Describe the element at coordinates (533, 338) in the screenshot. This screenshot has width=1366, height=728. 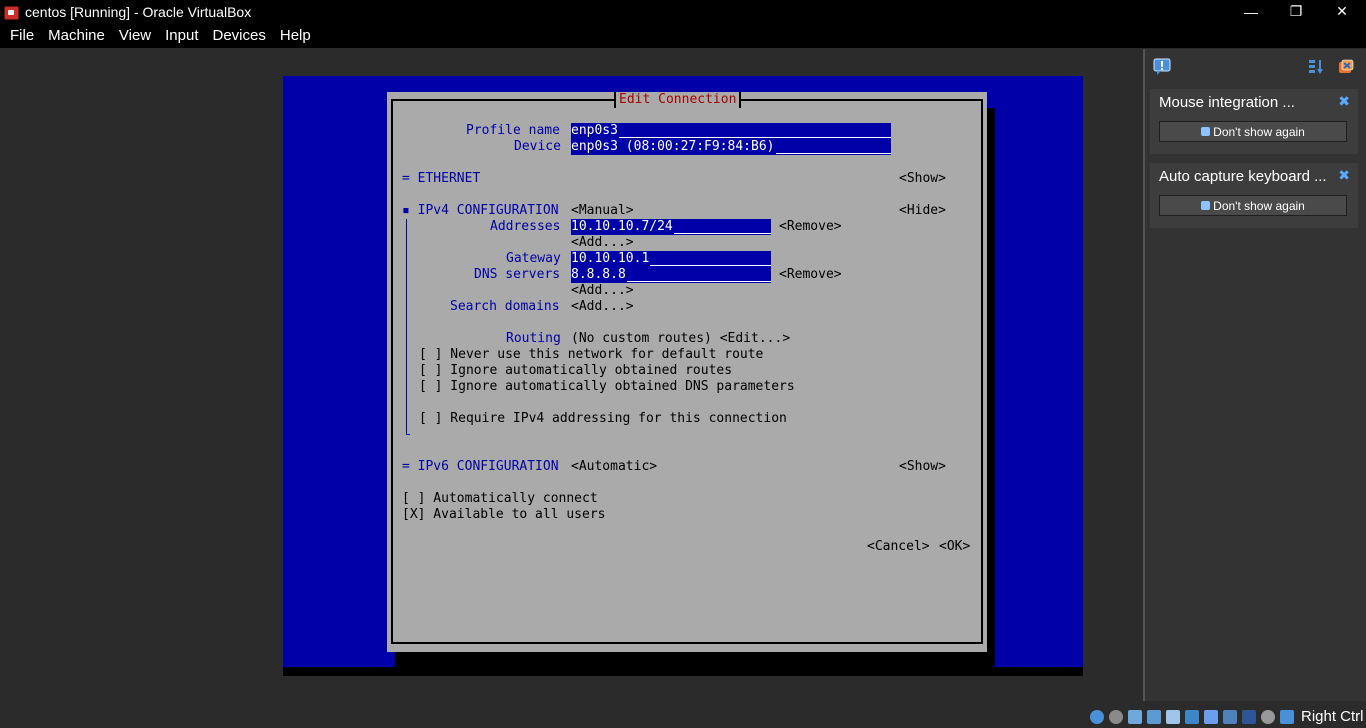
I see `routing-label: Routing` at that location.